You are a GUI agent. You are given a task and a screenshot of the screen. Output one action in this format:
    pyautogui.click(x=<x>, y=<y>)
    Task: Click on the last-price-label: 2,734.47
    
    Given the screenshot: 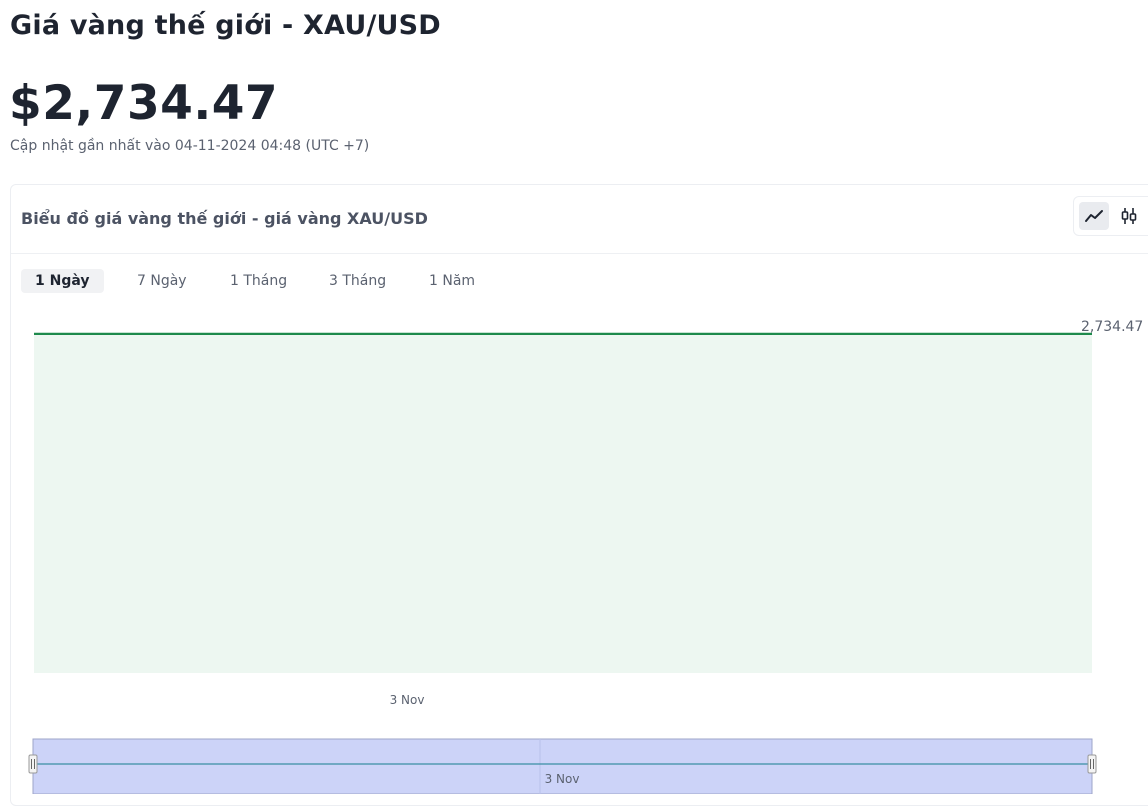 What is the action you would take?
    pyautogui.click(x=1112, y=327)
    